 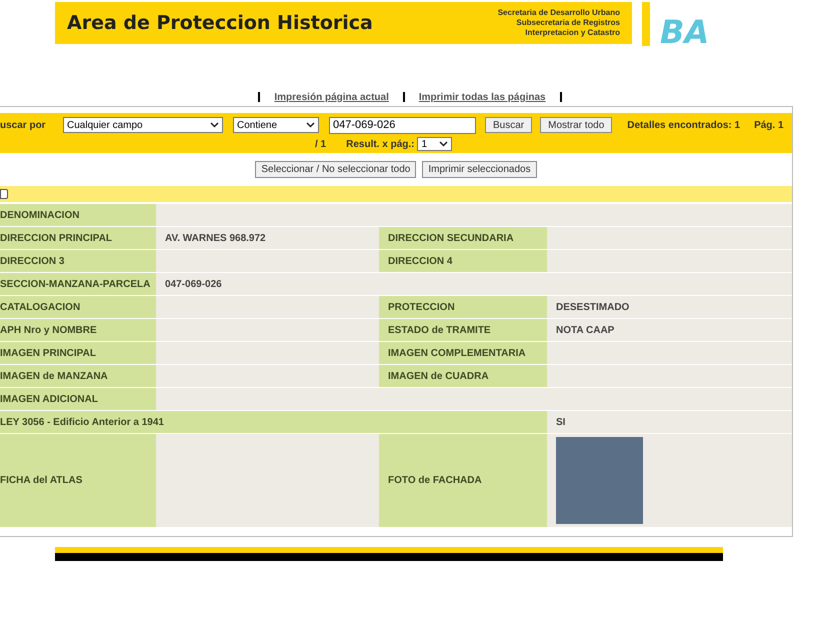 I want to click on logo: BA, so click(x=685, y=32).